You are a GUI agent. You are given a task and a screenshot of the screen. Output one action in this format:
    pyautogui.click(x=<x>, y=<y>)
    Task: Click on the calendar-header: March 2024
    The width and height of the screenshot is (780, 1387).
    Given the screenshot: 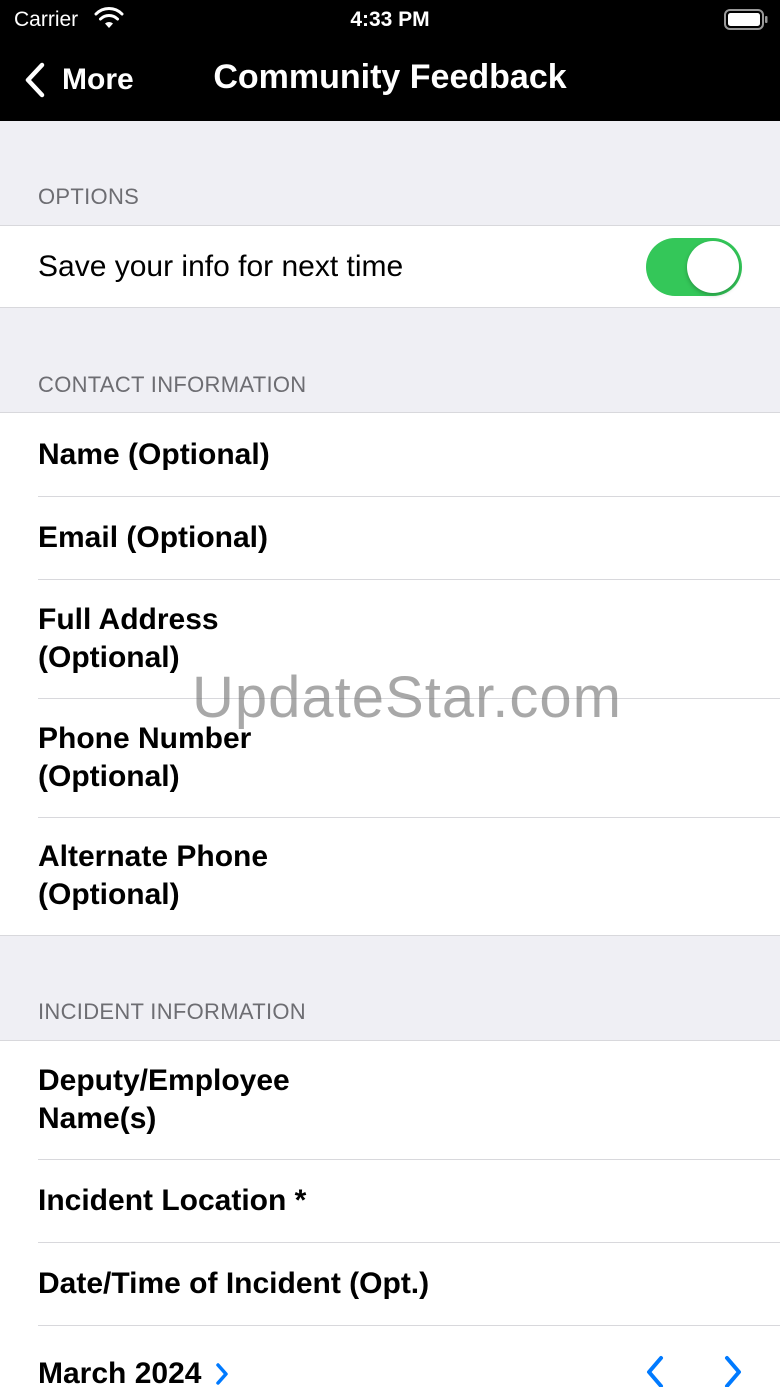 What is the action you would take?
    pyautogui.click(x=390, y=1356)
    